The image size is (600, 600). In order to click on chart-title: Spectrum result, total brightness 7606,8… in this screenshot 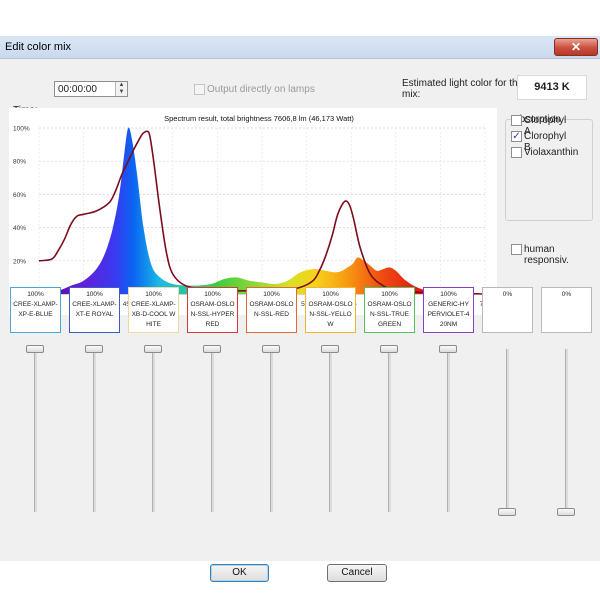, I will do `click(259, 118)`.